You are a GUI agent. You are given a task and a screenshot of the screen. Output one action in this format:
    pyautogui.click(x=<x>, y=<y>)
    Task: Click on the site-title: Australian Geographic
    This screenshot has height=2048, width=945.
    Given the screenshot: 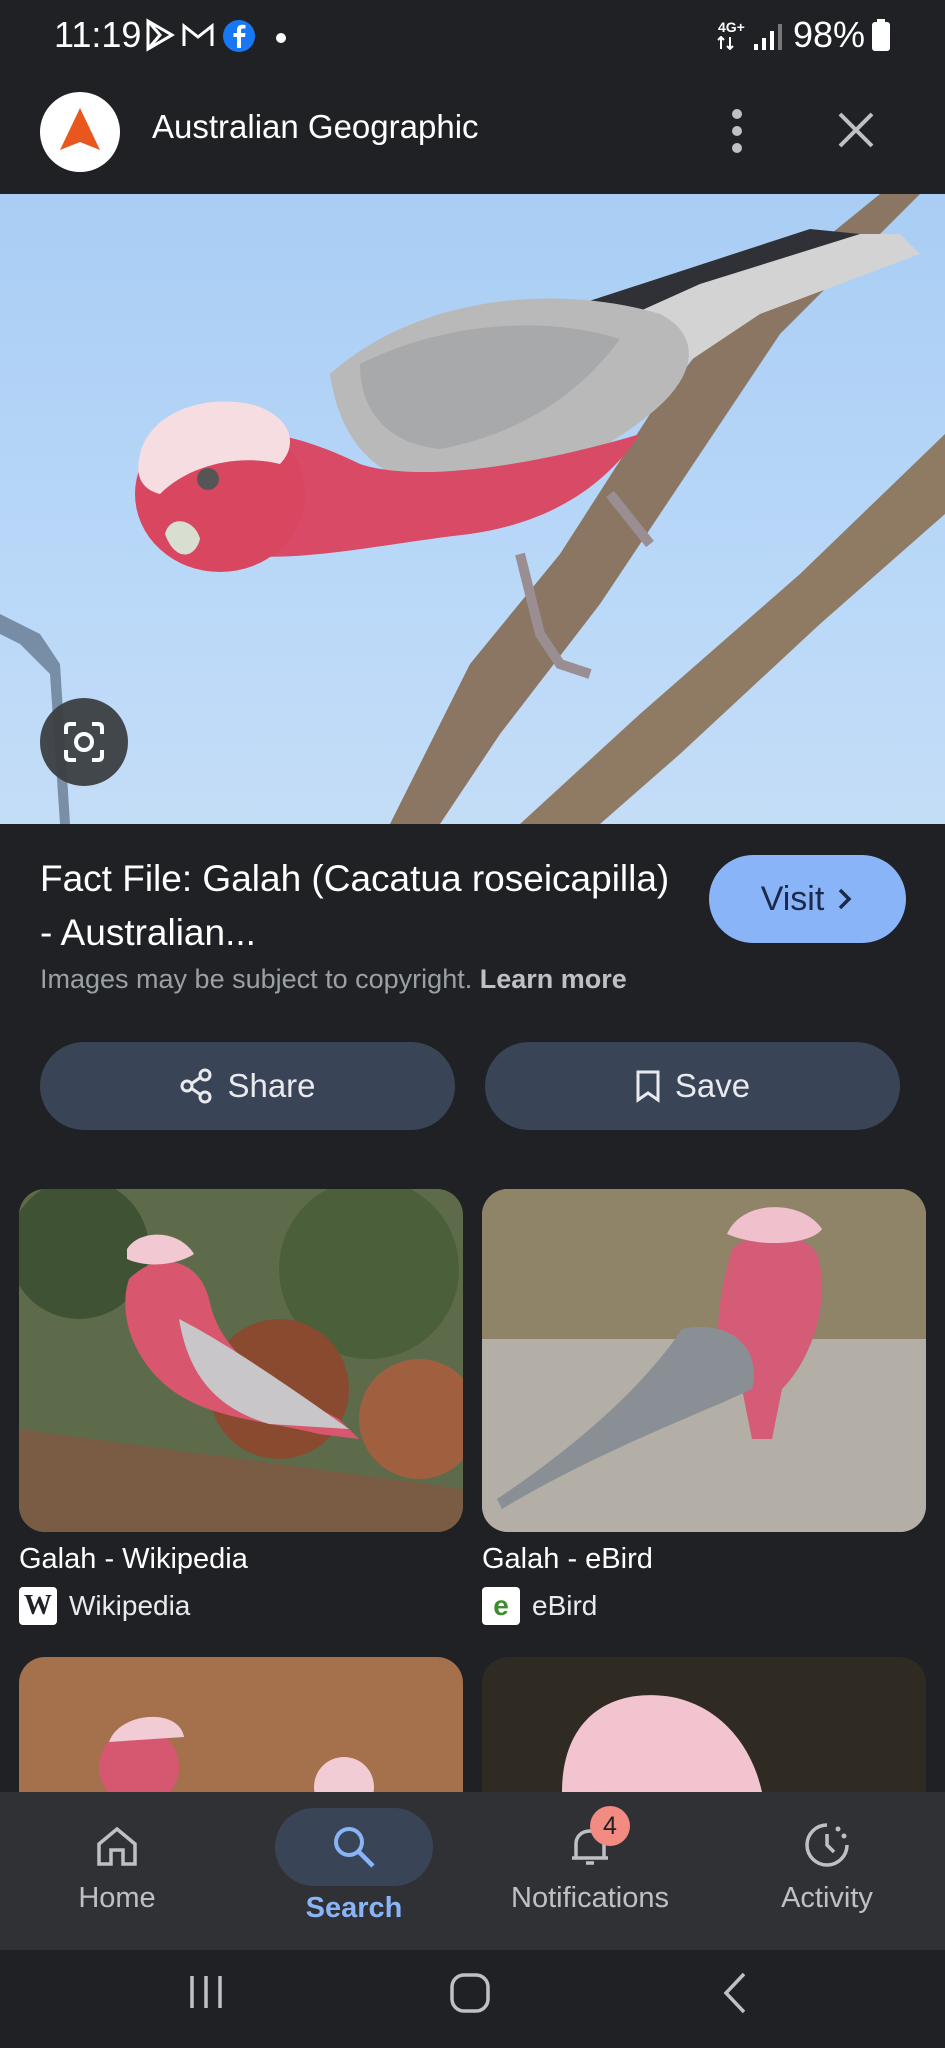 What is the action you would take?
    pyautogui.click(x=315, y=127)
    